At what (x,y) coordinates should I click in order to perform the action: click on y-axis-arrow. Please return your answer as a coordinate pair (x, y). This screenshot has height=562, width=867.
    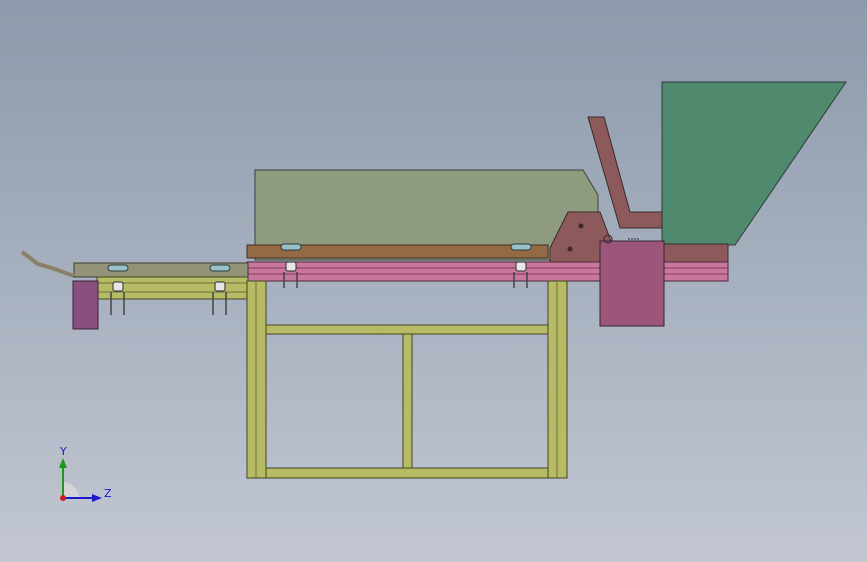
    Looking at the image, I should click on (63, 463).